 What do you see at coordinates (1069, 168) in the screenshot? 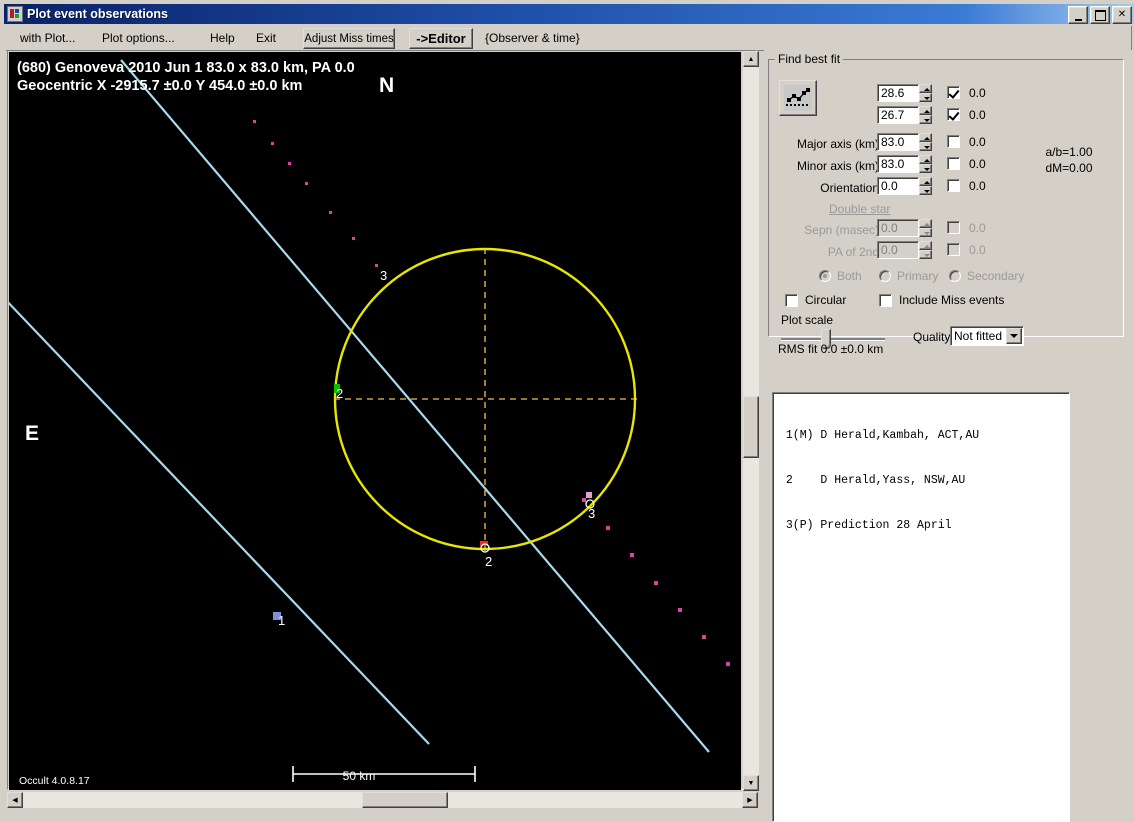
I see `magnitude-drop-value: dM=0.00` at bounding box center [1069, 168].